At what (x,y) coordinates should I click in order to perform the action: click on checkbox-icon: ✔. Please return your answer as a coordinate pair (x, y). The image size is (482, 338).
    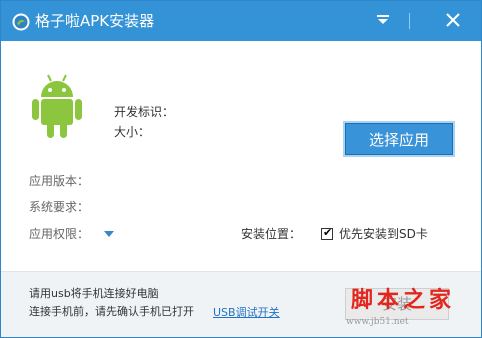
    Looking at the image, I should click on (328, 232).